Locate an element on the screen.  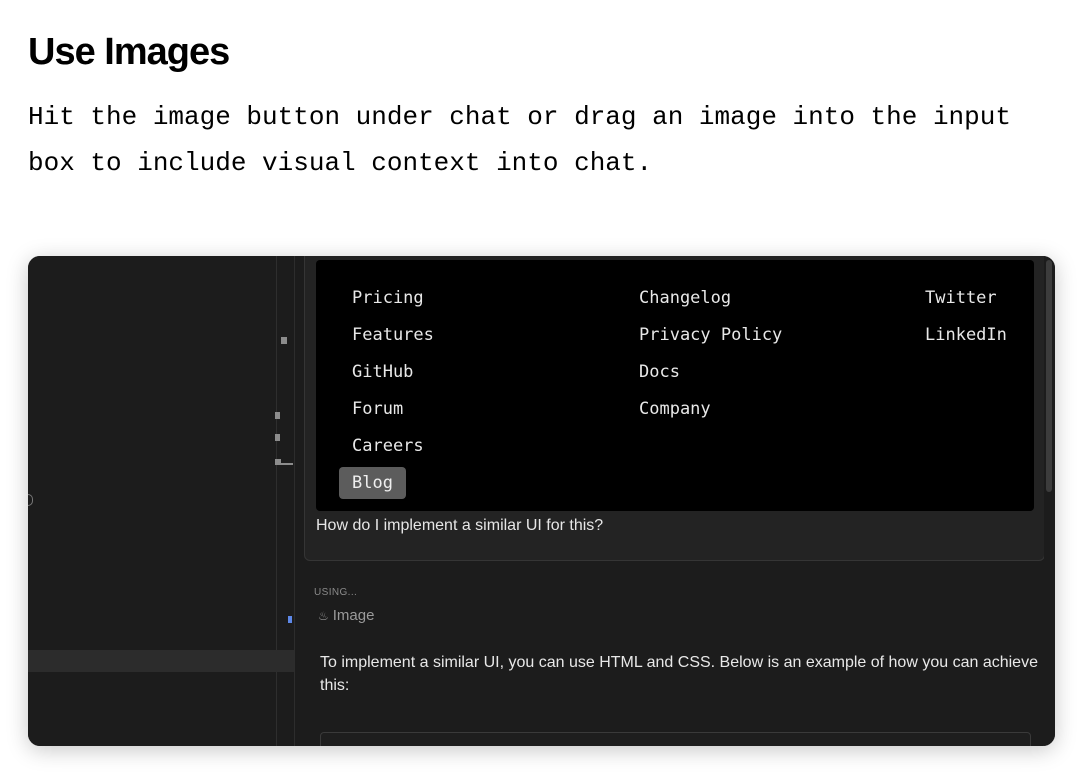
editor-highlighted-line is located at coordinates (161, 661).